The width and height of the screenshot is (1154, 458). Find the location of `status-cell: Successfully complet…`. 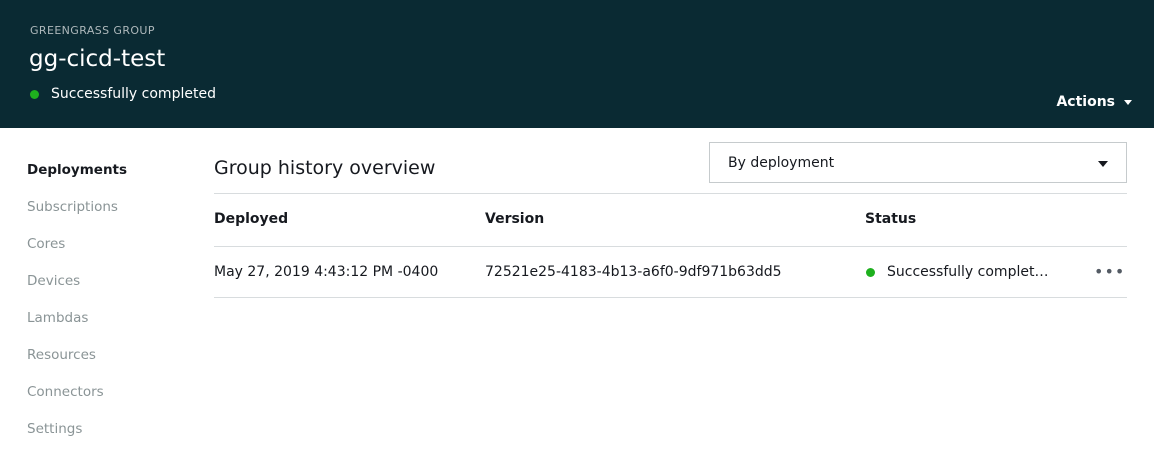

status-cell: Successfully complet… is located at coordinates (957, 272).